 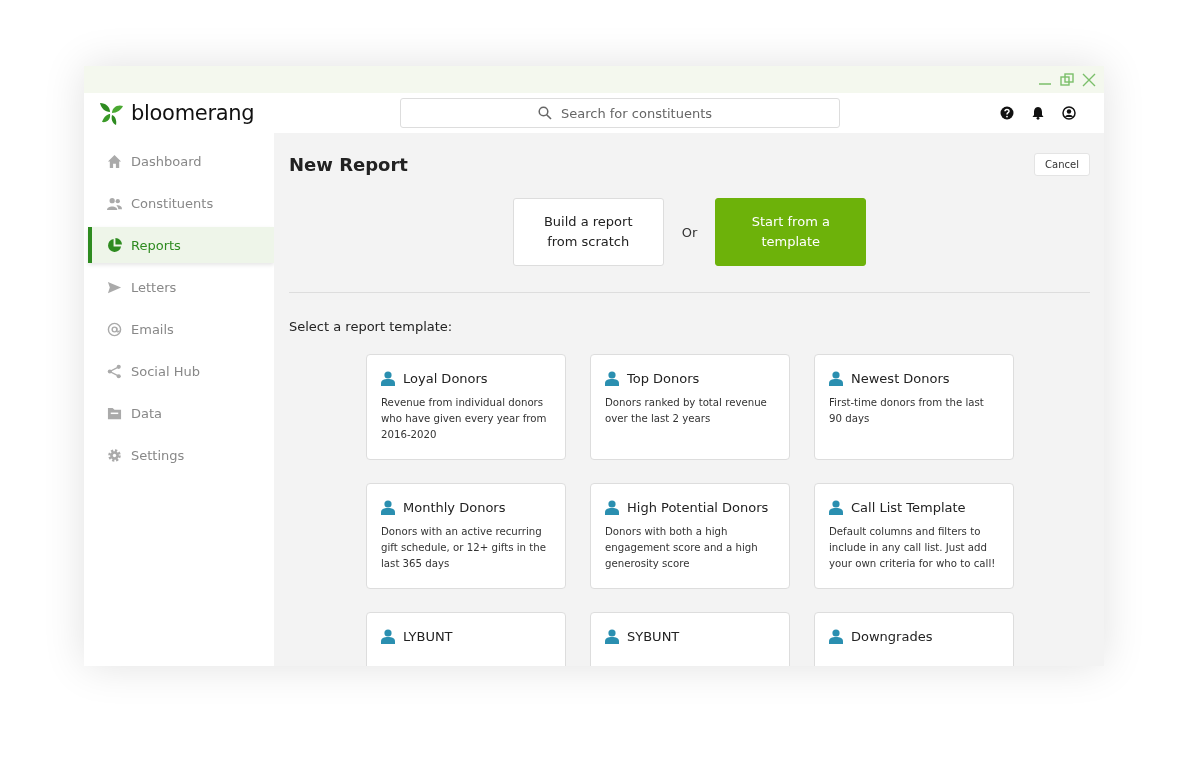 I want to click on sidebar-item: Social Hub, so click(x=181, y=371).